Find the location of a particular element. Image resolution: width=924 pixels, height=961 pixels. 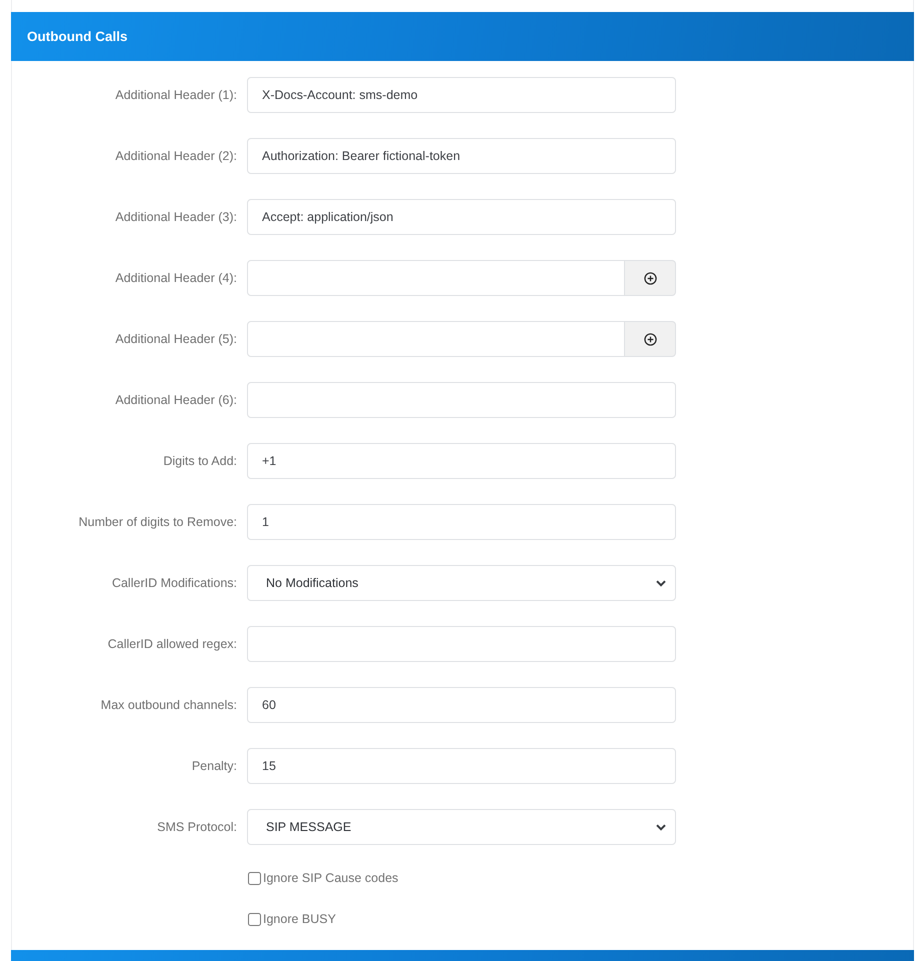

field-label: Additional Header (2): is located at coordinates (175, 156).